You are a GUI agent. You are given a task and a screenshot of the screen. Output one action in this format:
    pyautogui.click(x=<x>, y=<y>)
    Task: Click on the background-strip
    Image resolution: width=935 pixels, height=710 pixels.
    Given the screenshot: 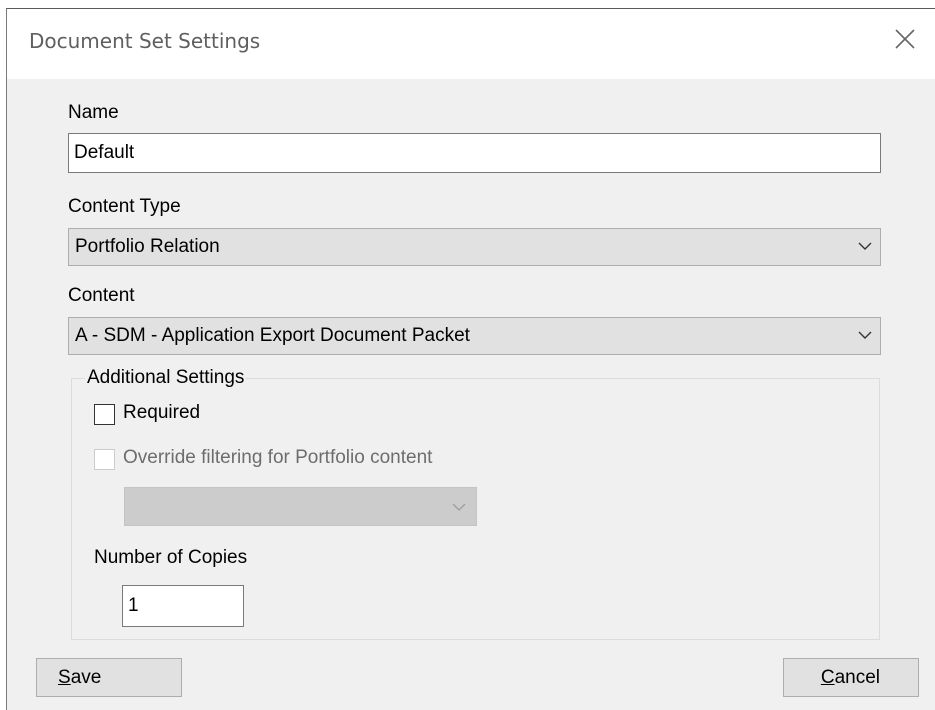 What is the action you would take?
    pyautogui.click(x=467, y=4)
    